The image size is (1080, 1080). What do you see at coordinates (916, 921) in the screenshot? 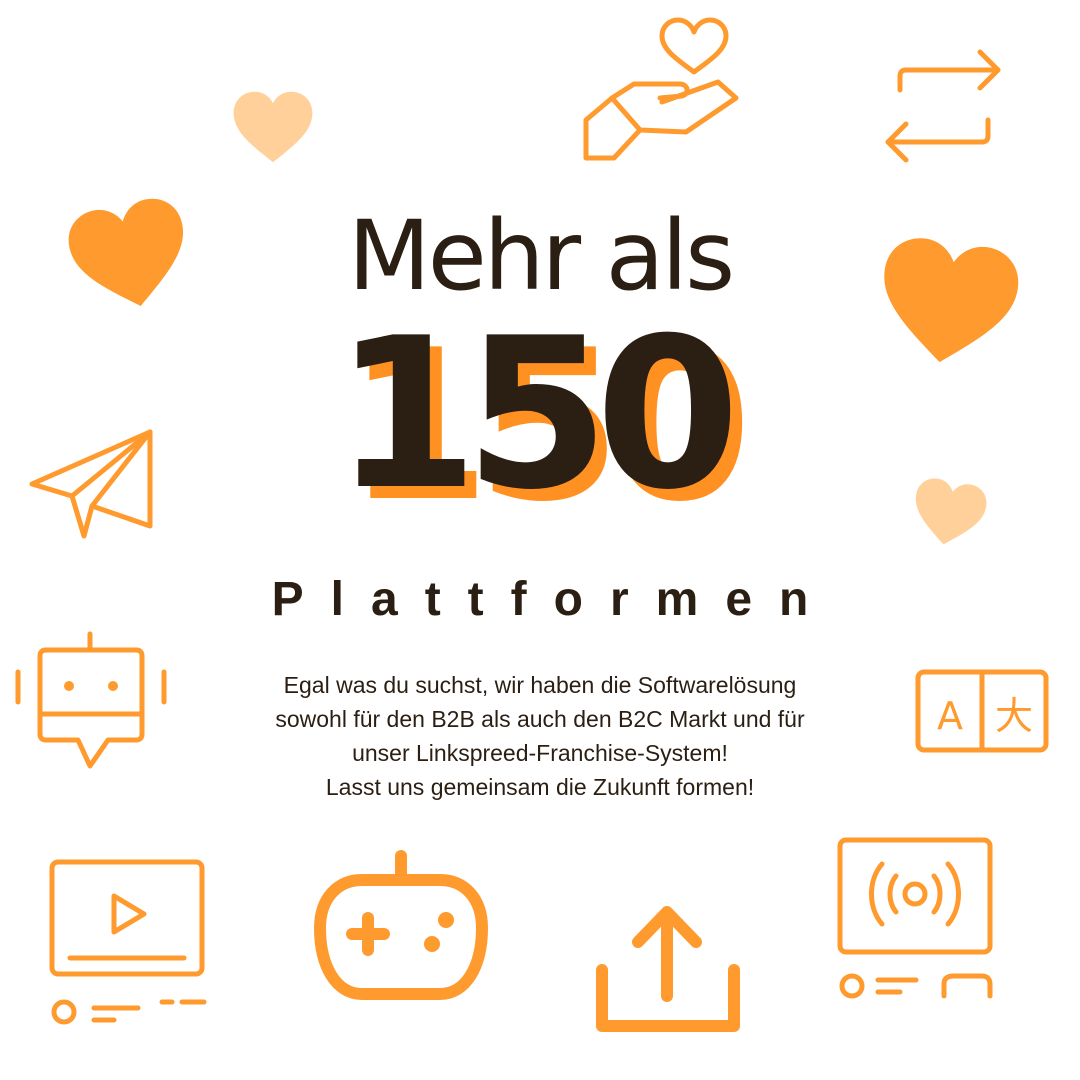
I see `broadcast-icon` at bounding box center [916, 921].